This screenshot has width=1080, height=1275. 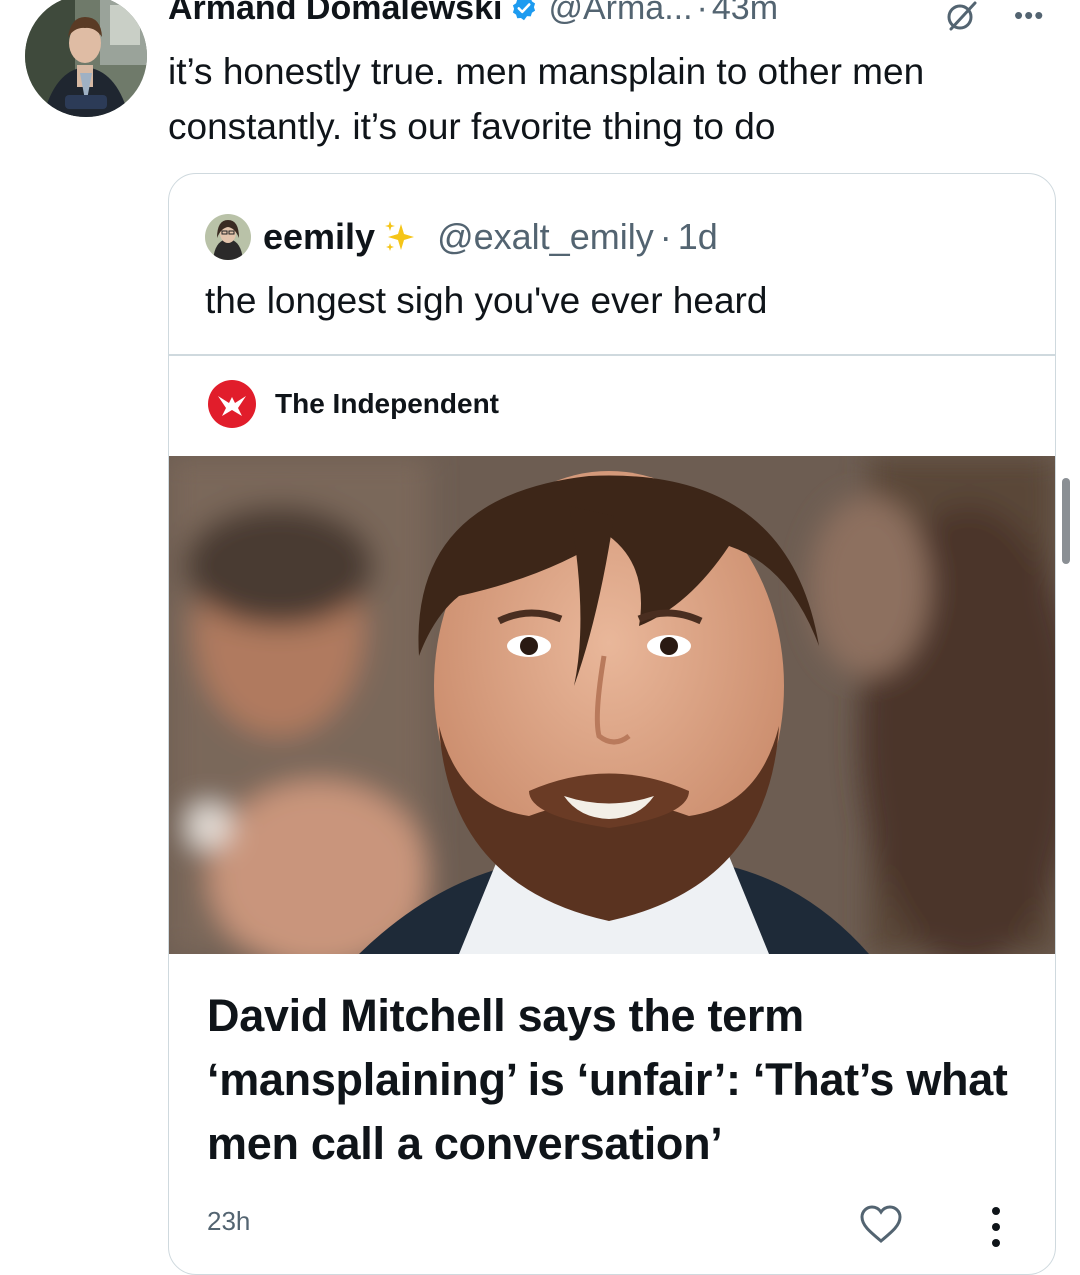 I want to click on quoted-tweet-timestamp: 1d, so click(x=698, y=237).